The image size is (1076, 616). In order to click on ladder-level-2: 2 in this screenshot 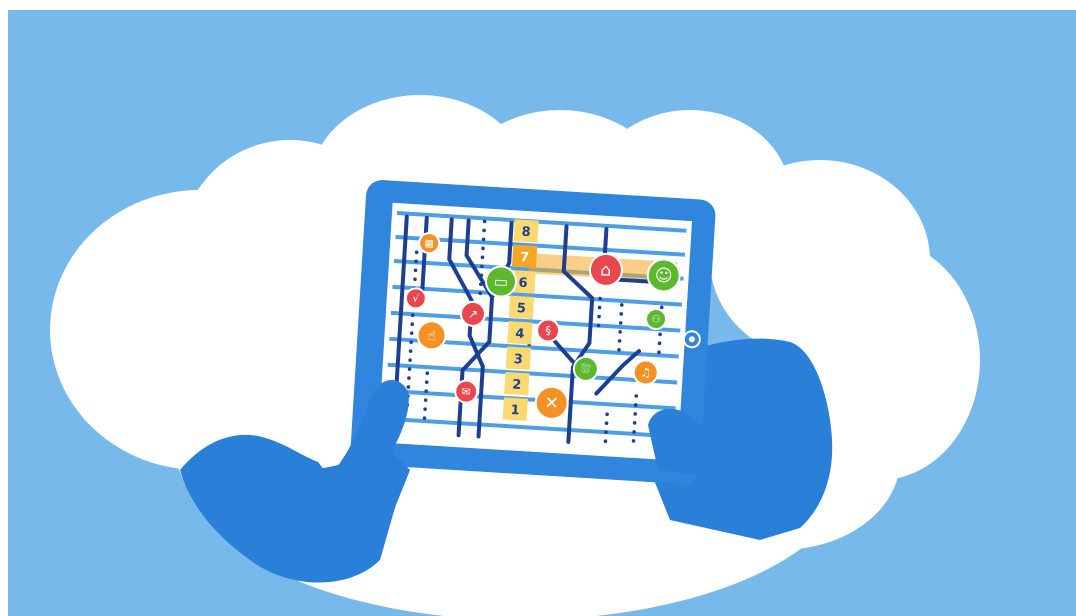, I will do `click(517, 385)`.